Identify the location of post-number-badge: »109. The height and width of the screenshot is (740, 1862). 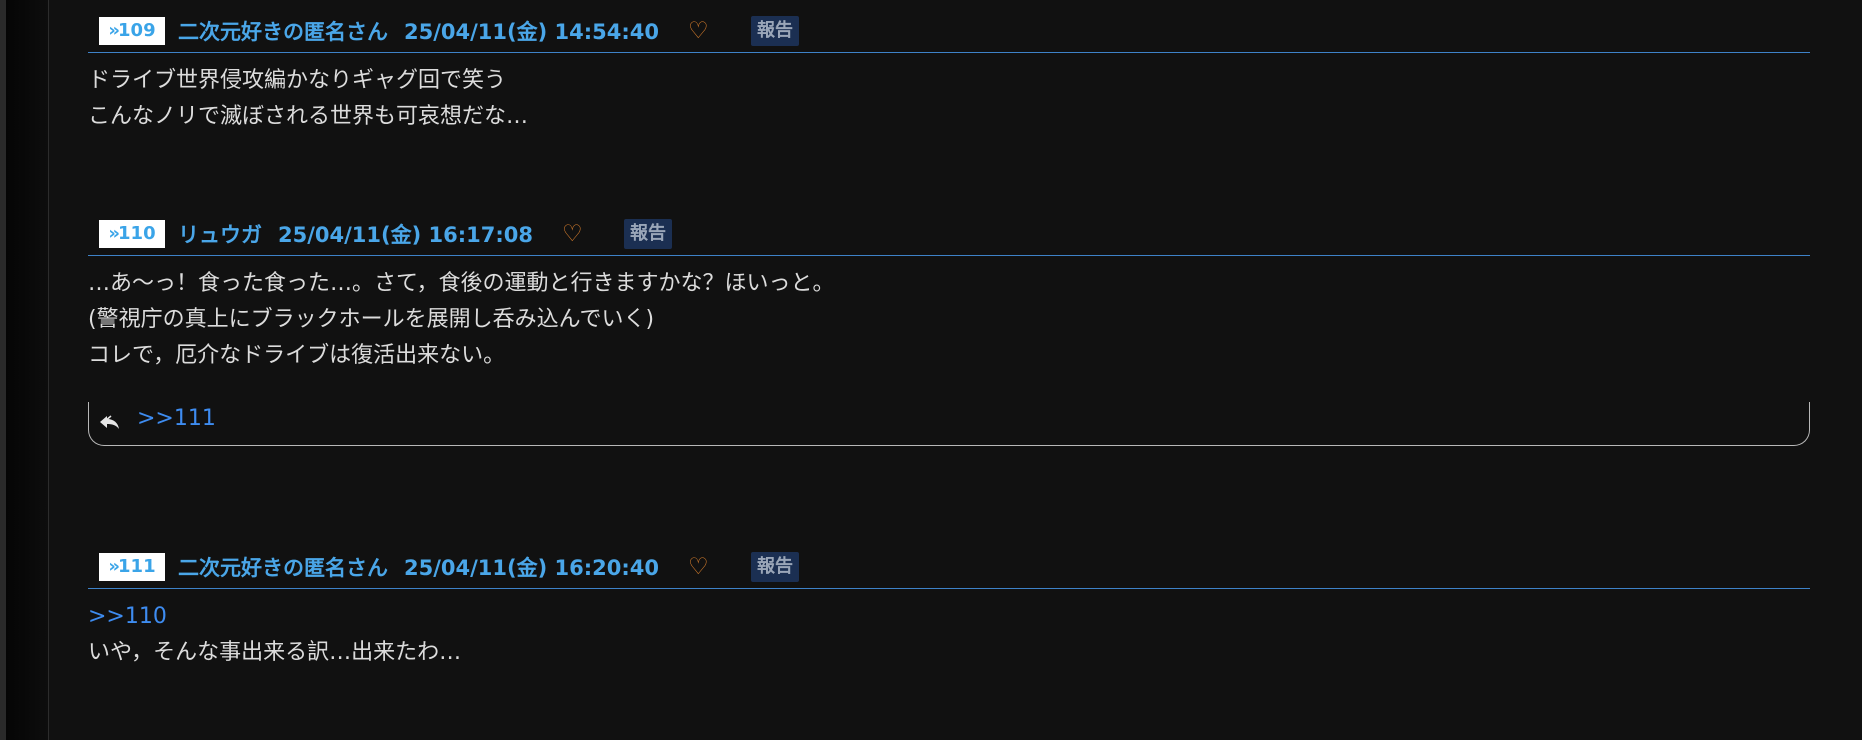
(132, 31).